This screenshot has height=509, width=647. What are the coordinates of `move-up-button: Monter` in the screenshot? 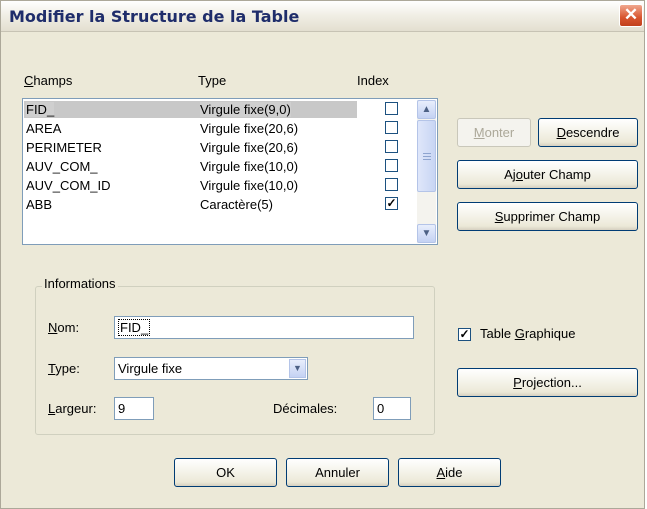 It's located at (494, 132).